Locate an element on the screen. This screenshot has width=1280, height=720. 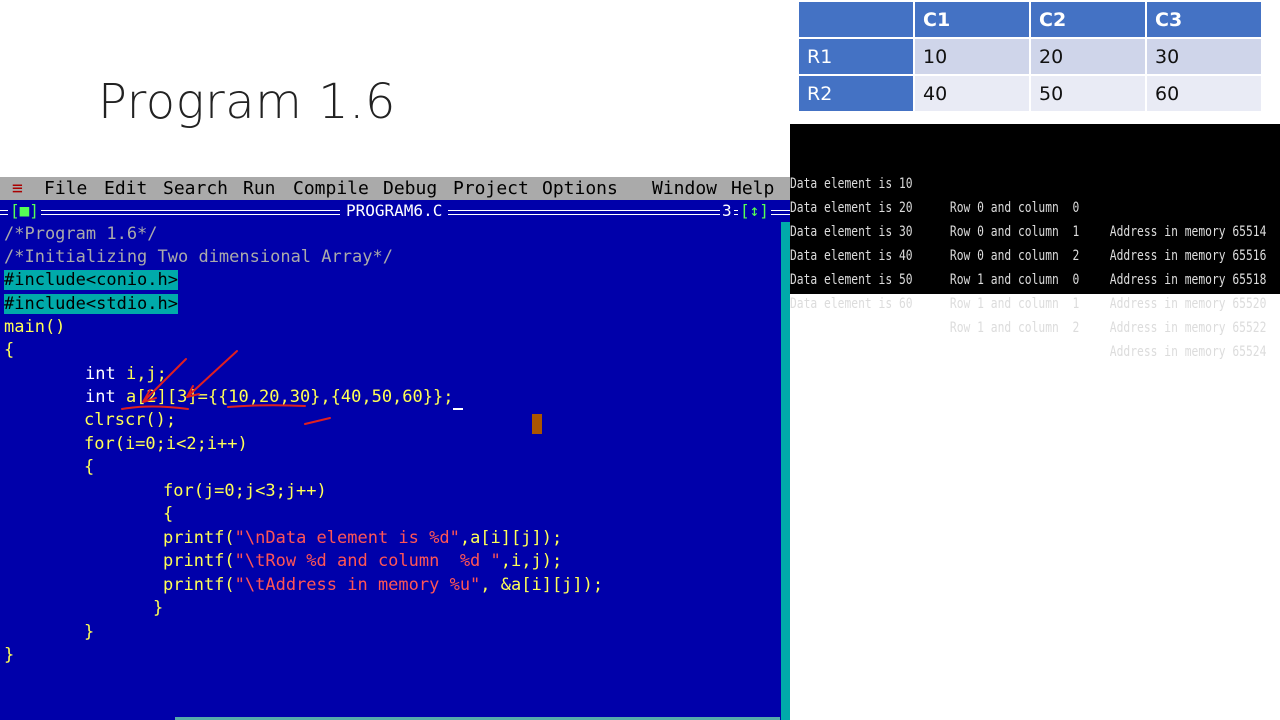
code-line: printf("\tRow %d and column %d ",i,j); is located at coordinates (362, 561).